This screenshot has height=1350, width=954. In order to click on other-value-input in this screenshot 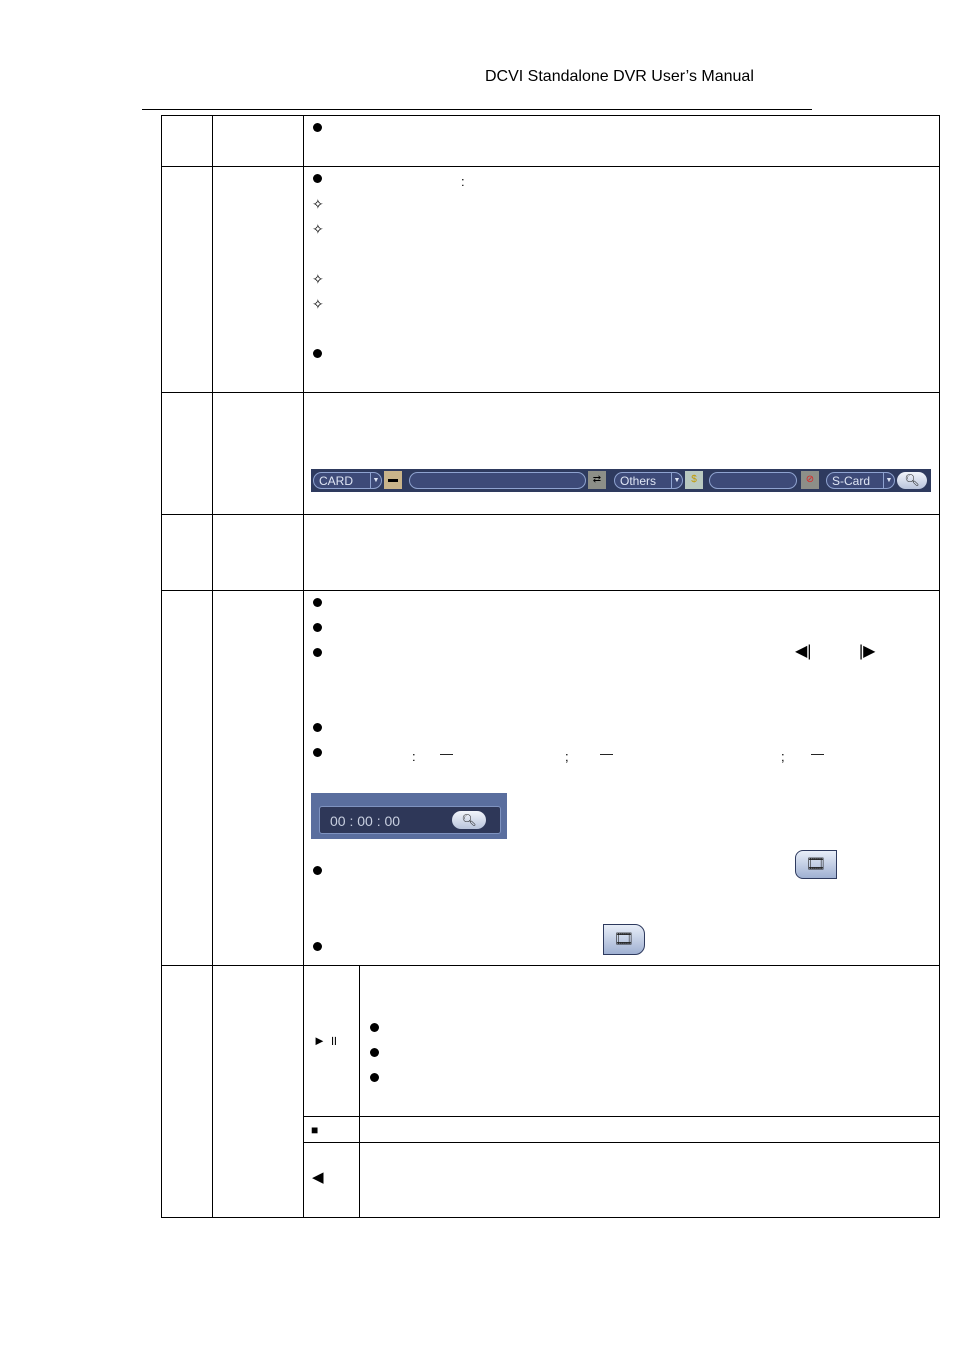, I will do `click(753, 480)`.